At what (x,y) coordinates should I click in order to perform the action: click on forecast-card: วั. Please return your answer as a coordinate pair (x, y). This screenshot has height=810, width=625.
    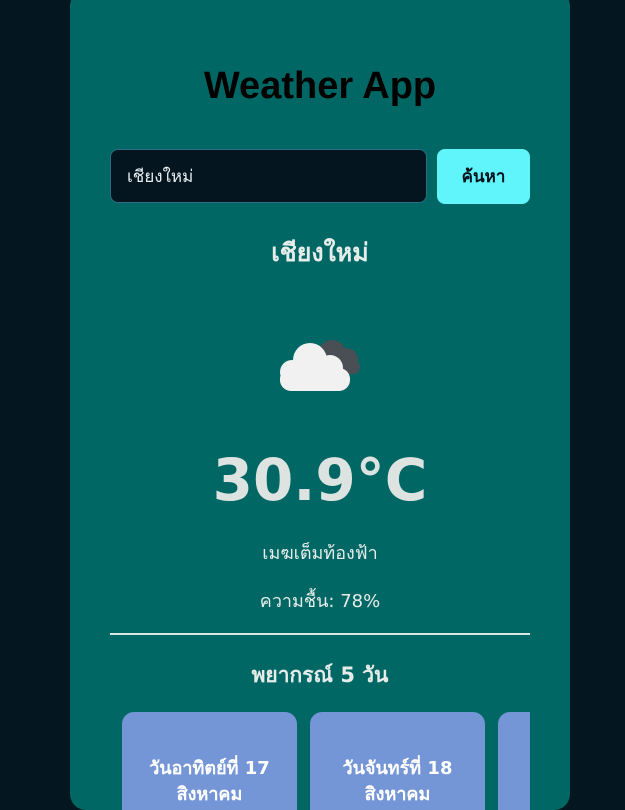
    Looking at the image, I should click on (514, 761).